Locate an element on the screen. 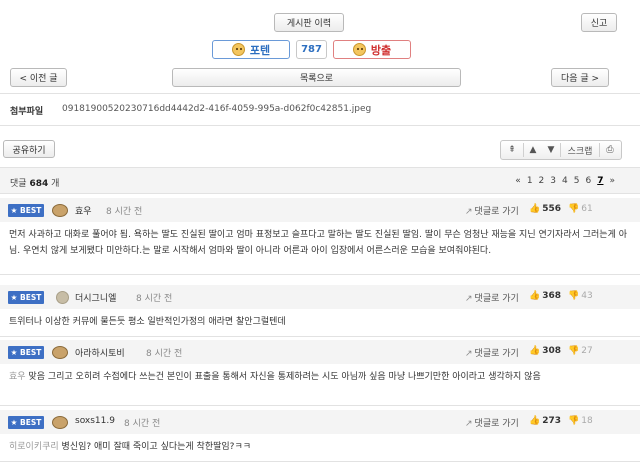 The image size is (640, 463). comment-author: 효우 is located at coordinates (83, 210).